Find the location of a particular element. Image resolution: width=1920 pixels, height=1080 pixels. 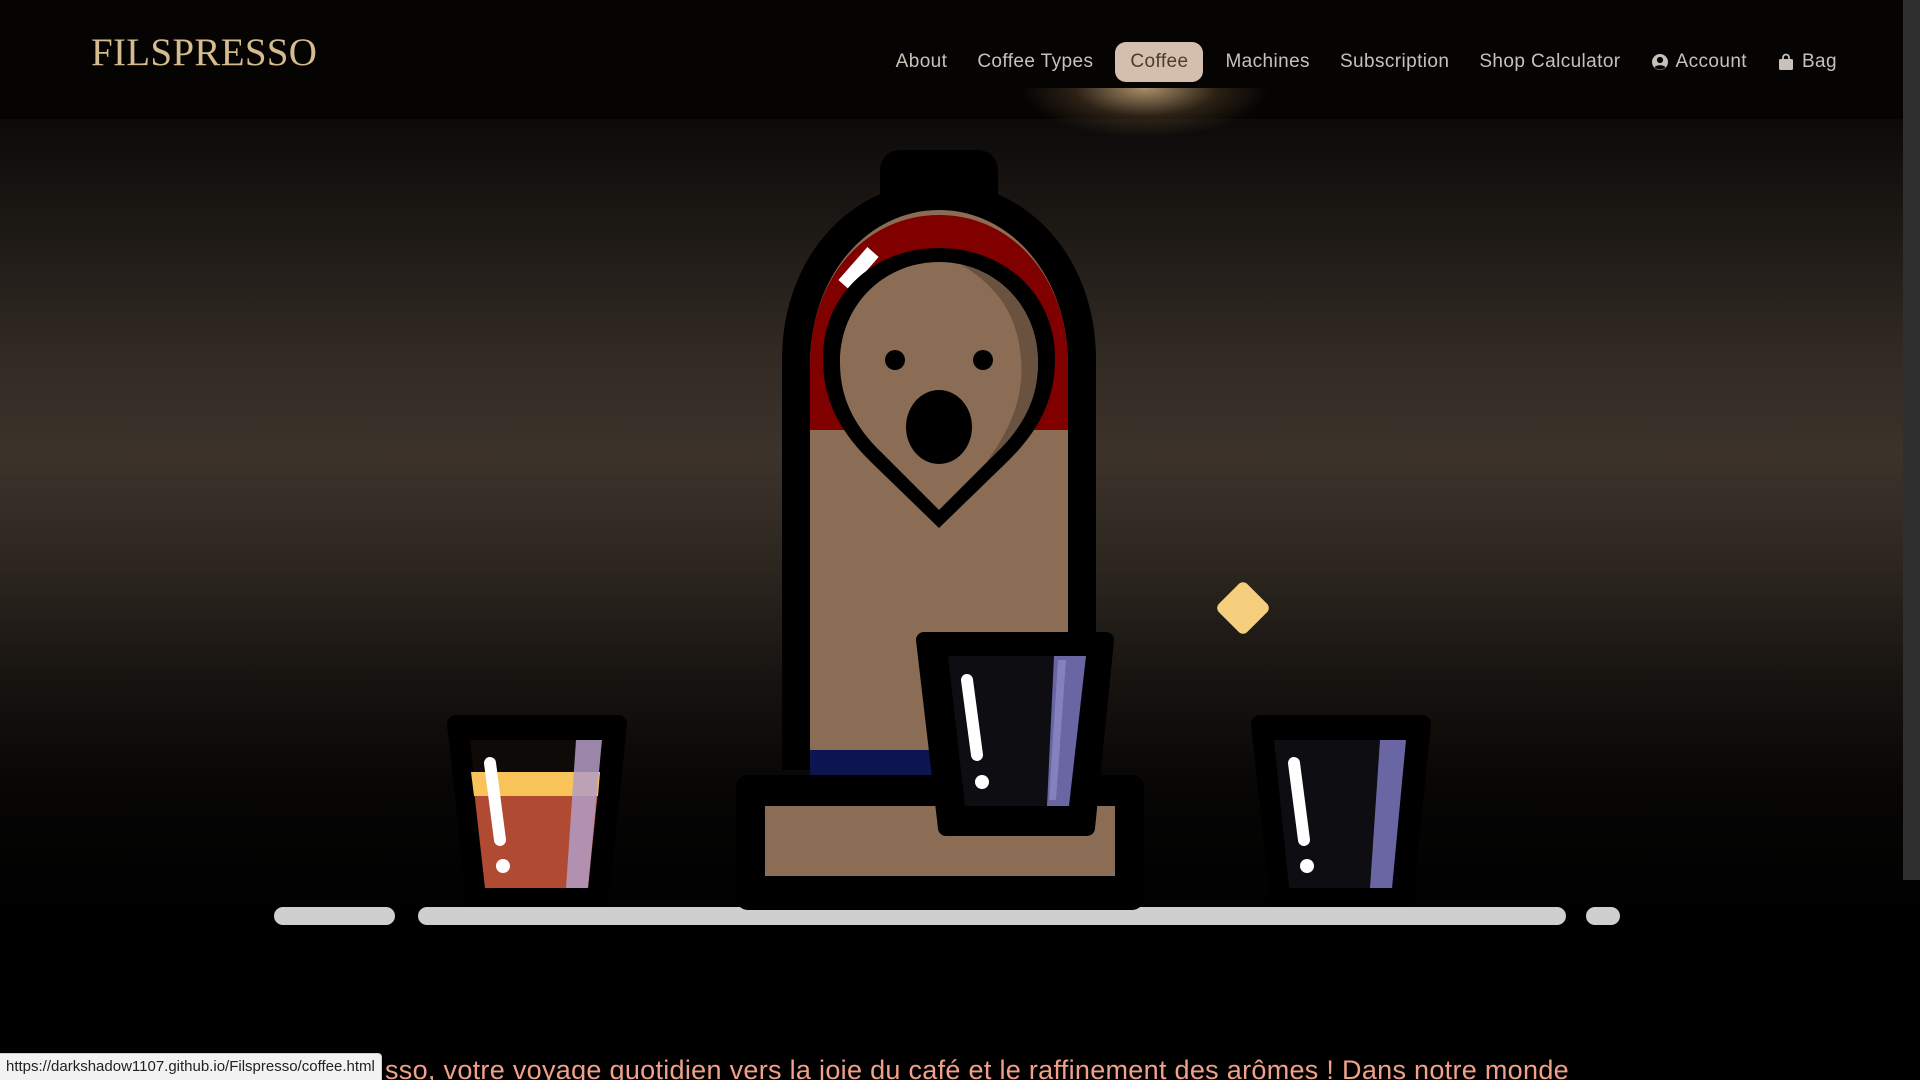

right-empty-cup is located at coordinates (1341, 811).